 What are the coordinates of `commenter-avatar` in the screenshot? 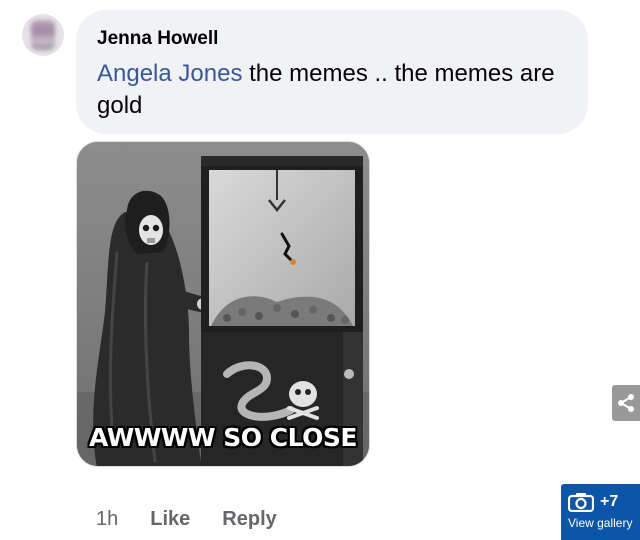 It's located at (43, 35).